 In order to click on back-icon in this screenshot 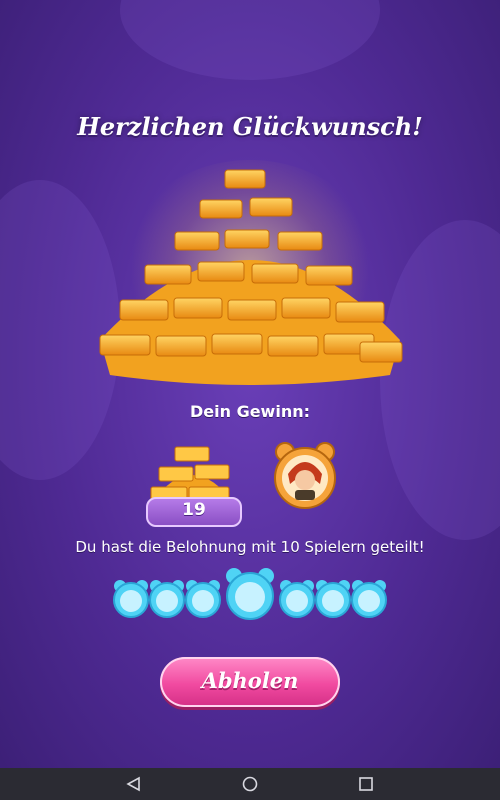, I will do `click(133, 784)`.